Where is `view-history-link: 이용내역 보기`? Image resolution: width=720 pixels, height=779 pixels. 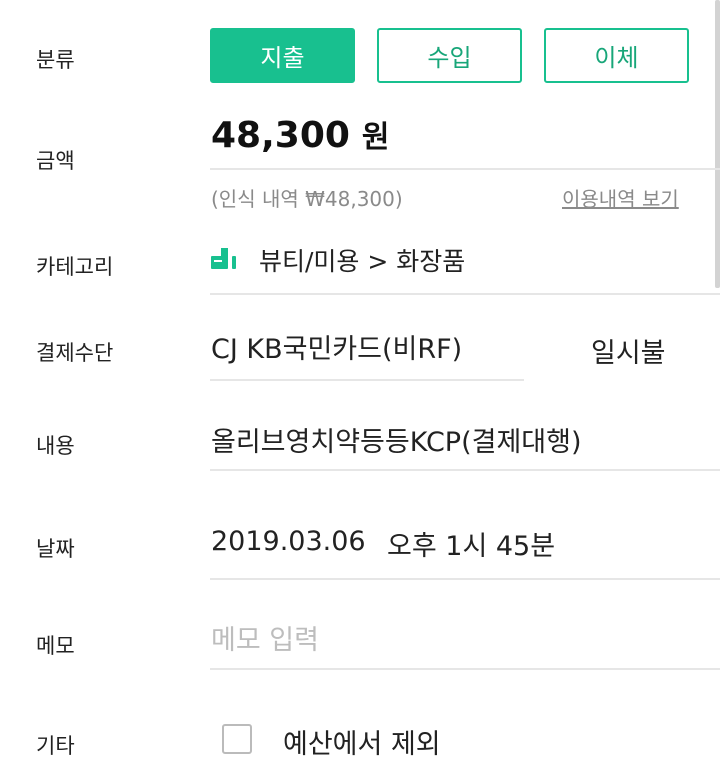
view-history-link: 이용내역 보기 is located at coordinates (620, 197).